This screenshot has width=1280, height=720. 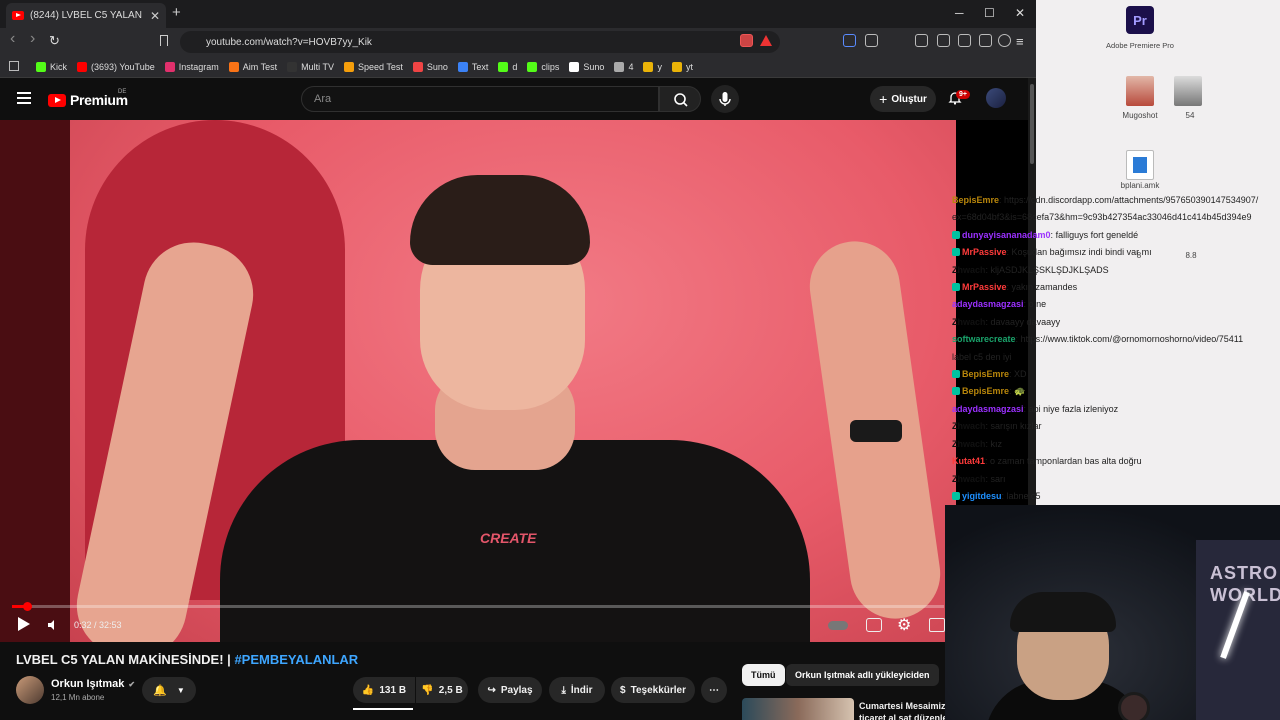 I want to click on recommended-video-thumbnail, so click(x=798, y=709).